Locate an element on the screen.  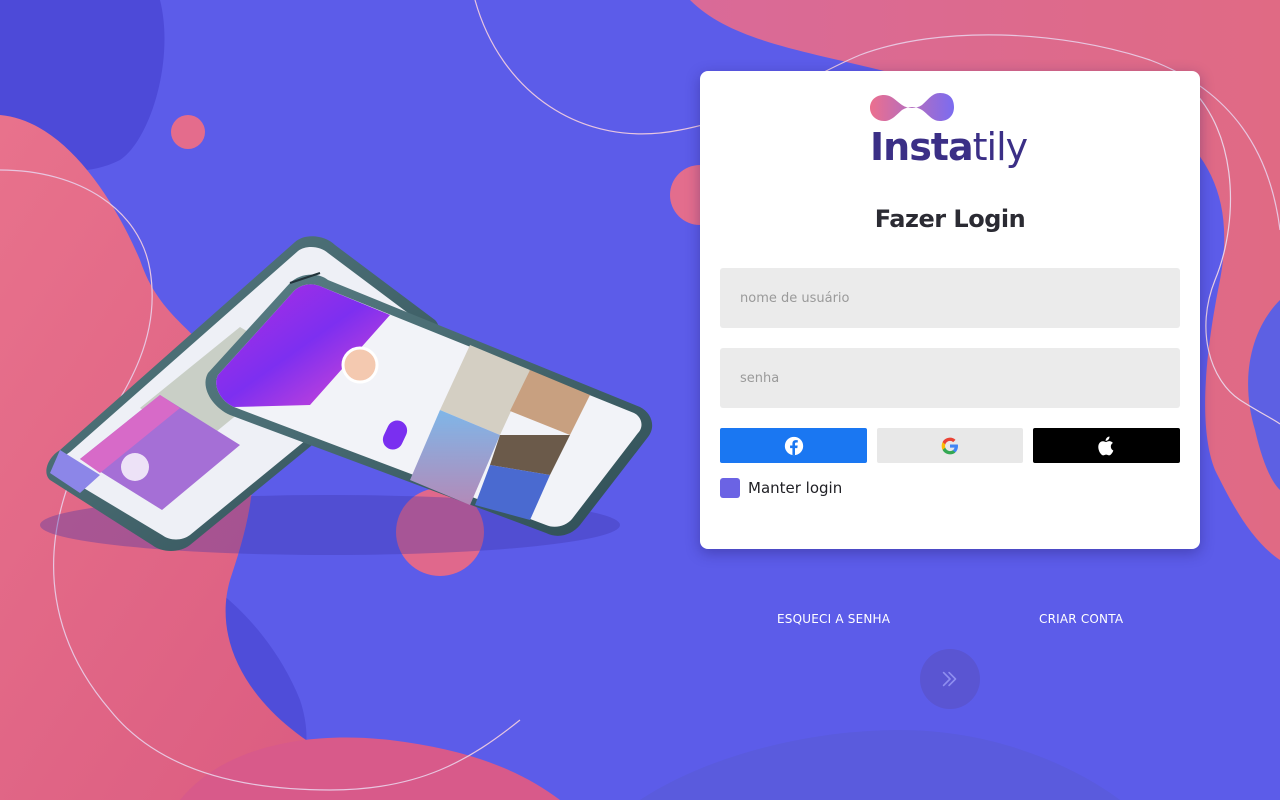
create-account-link: CRIAR CONTA is located at coordinates (1081, 619).